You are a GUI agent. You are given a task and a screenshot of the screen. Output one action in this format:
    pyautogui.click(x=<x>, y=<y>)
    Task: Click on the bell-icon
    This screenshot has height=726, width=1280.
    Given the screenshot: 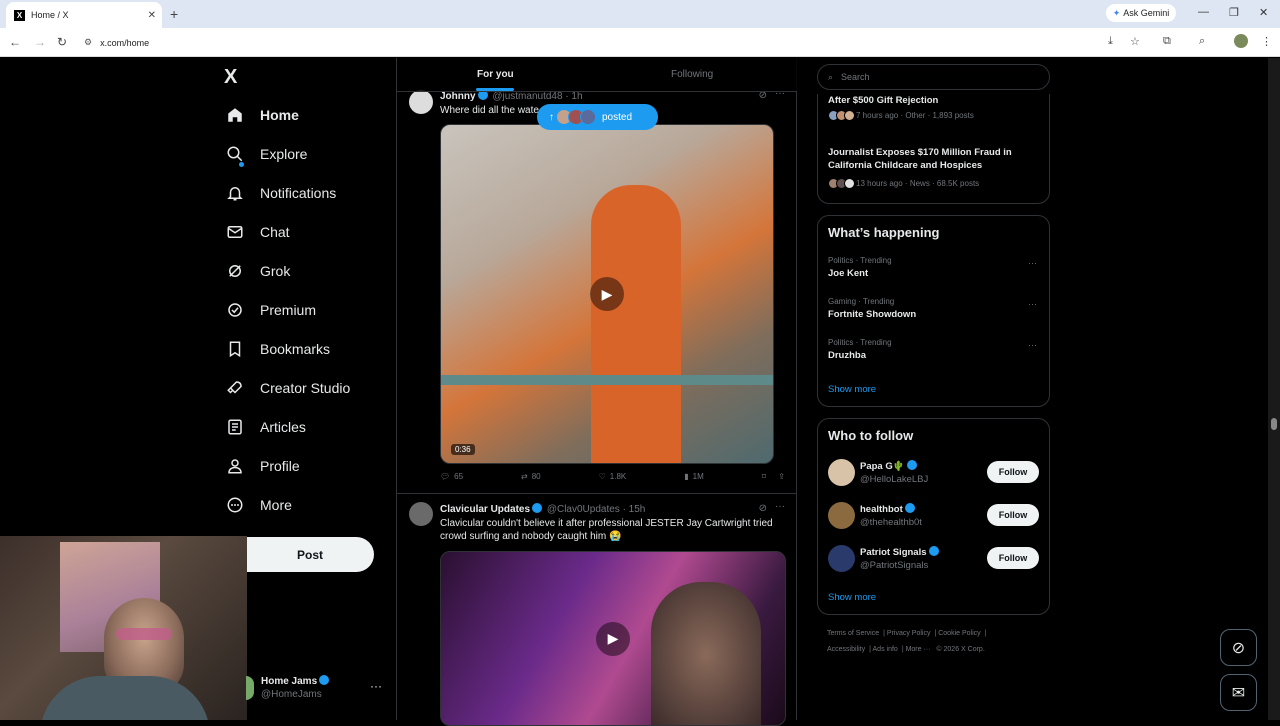 What is the action you would take?
    pyautogui.click(x=235, y=194)
    